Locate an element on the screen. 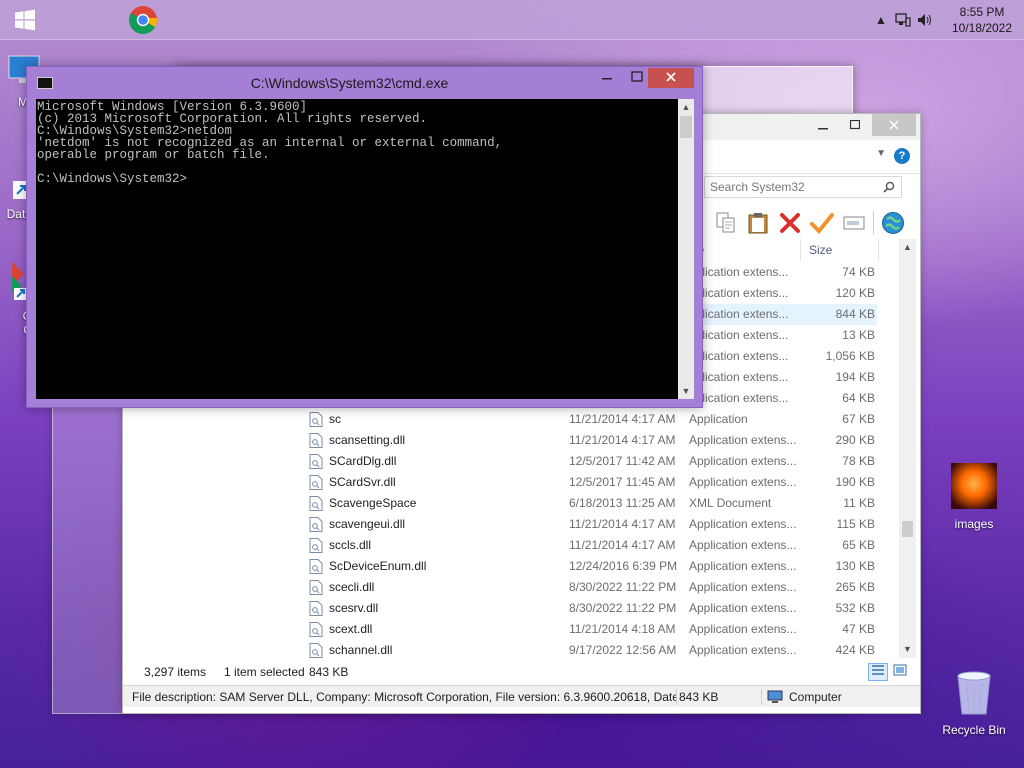 This screenshot has width=1024, height=768. chrome-icon is located at coordinates (143, 20).